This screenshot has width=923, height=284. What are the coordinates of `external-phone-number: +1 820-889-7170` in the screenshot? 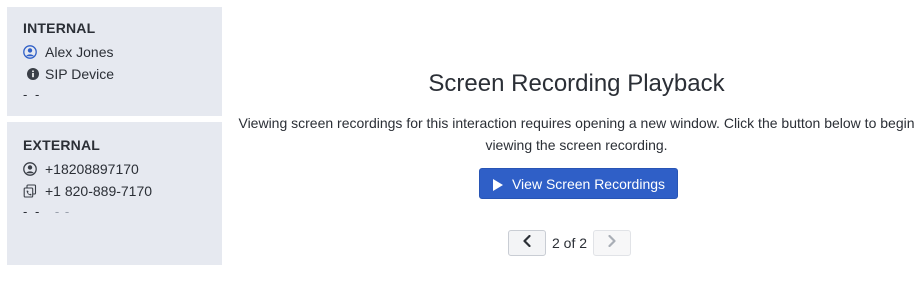 It's located at (99, 191).